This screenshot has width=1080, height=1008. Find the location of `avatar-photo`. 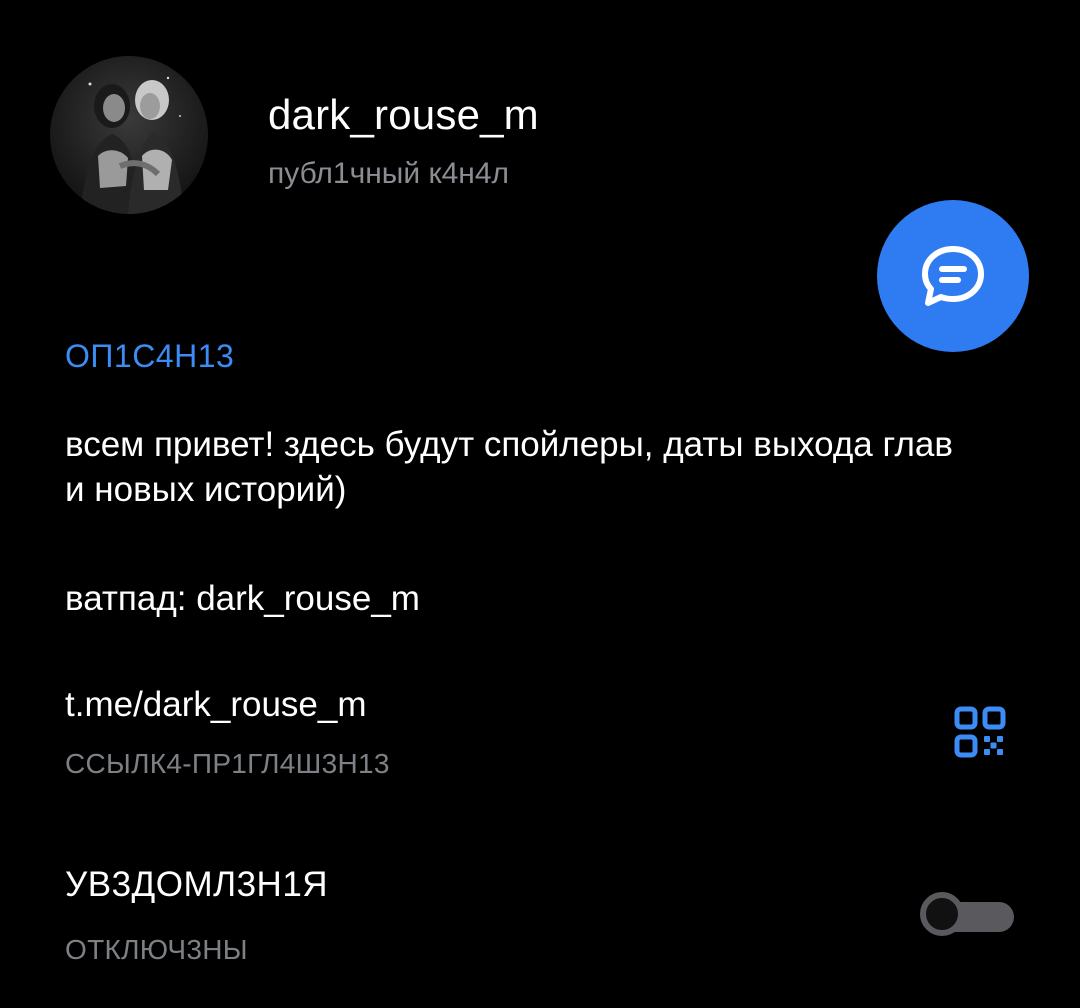

avatar-photo is located at coordinates (129, 135).